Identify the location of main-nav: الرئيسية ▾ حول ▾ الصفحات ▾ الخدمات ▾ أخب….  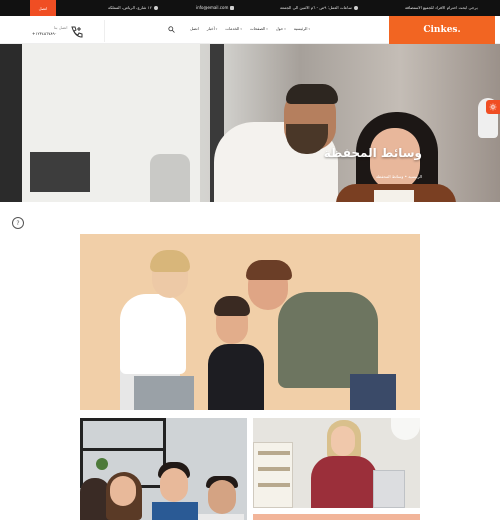
(250, 28).